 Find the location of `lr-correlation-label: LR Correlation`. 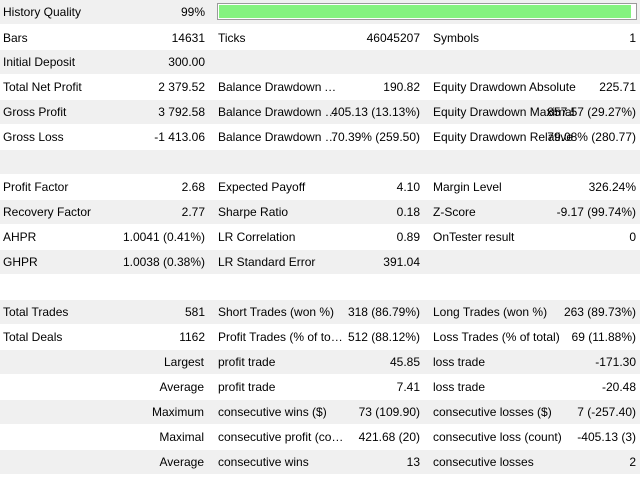

lr-correlation-label: LR Correlation is located at coordinates (257, 237).